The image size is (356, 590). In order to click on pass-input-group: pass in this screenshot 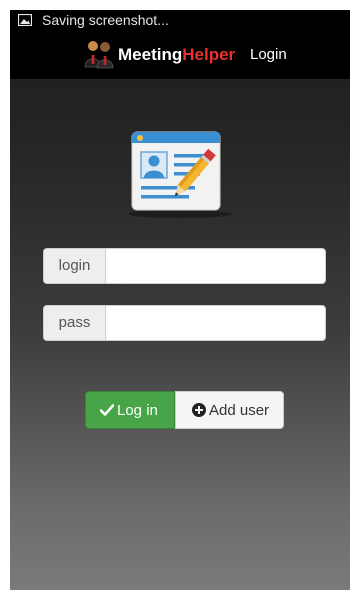, I will do `click(184, 323)`.